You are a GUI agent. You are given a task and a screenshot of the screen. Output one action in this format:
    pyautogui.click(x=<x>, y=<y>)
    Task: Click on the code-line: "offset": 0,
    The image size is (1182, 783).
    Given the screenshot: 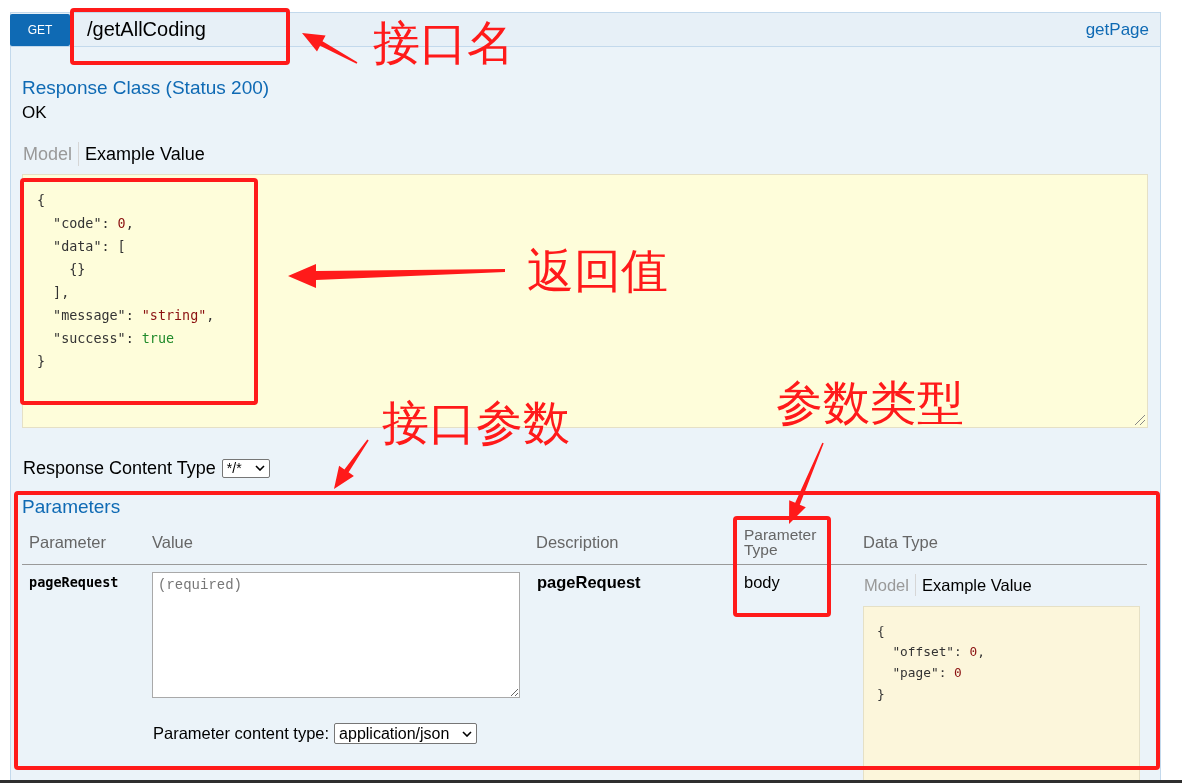 What is the action you would take?
    pyautogui.click(x=938, y=652)
    